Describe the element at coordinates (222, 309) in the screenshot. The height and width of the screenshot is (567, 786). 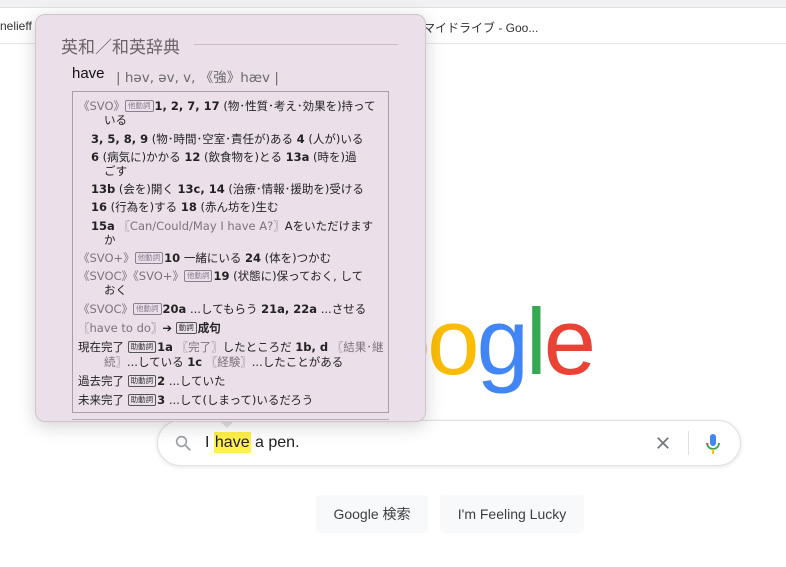
I see `definition-line: 《SVOC》 他動詞 20a ...してもらう 21a, 22a ...させる` at that location.